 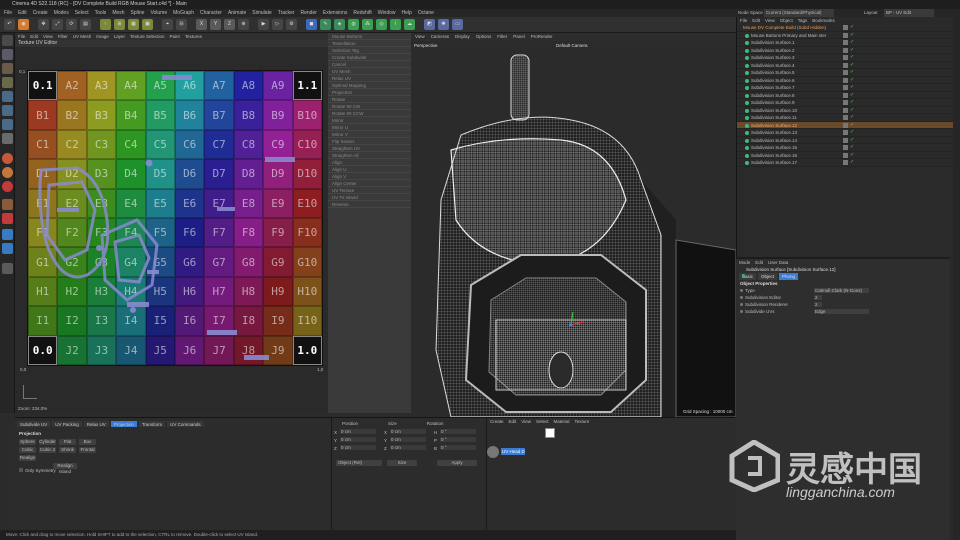 I want to click on uv-tab: Projection, so click(x=123, y=424).